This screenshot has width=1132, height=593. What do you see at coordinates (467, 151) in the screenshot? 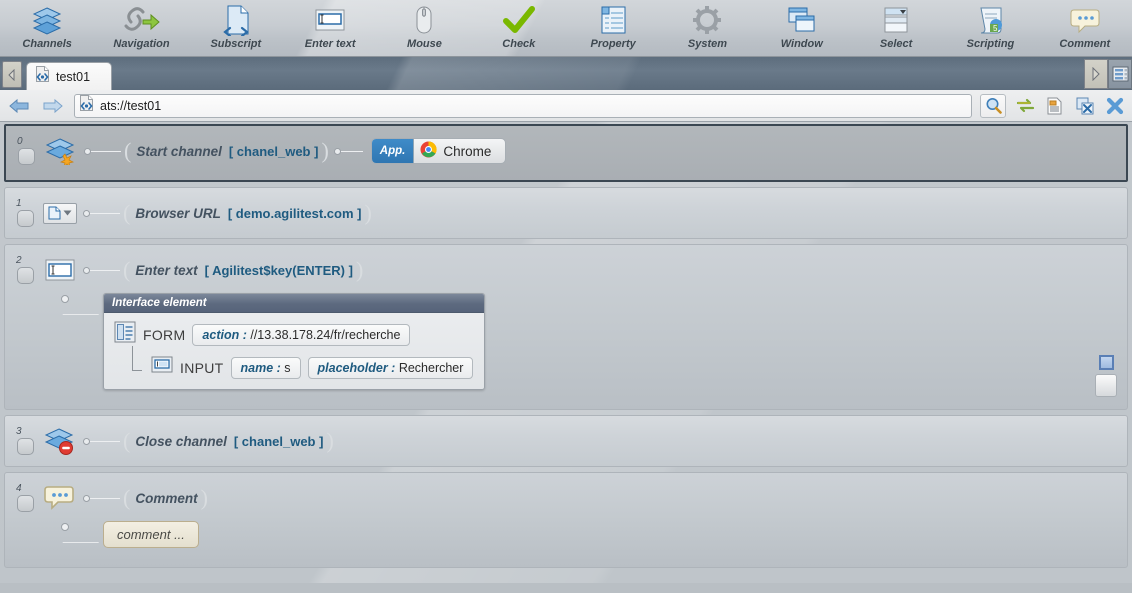
I see `app-name-text: Chrome` at bounding box center [467, 151].